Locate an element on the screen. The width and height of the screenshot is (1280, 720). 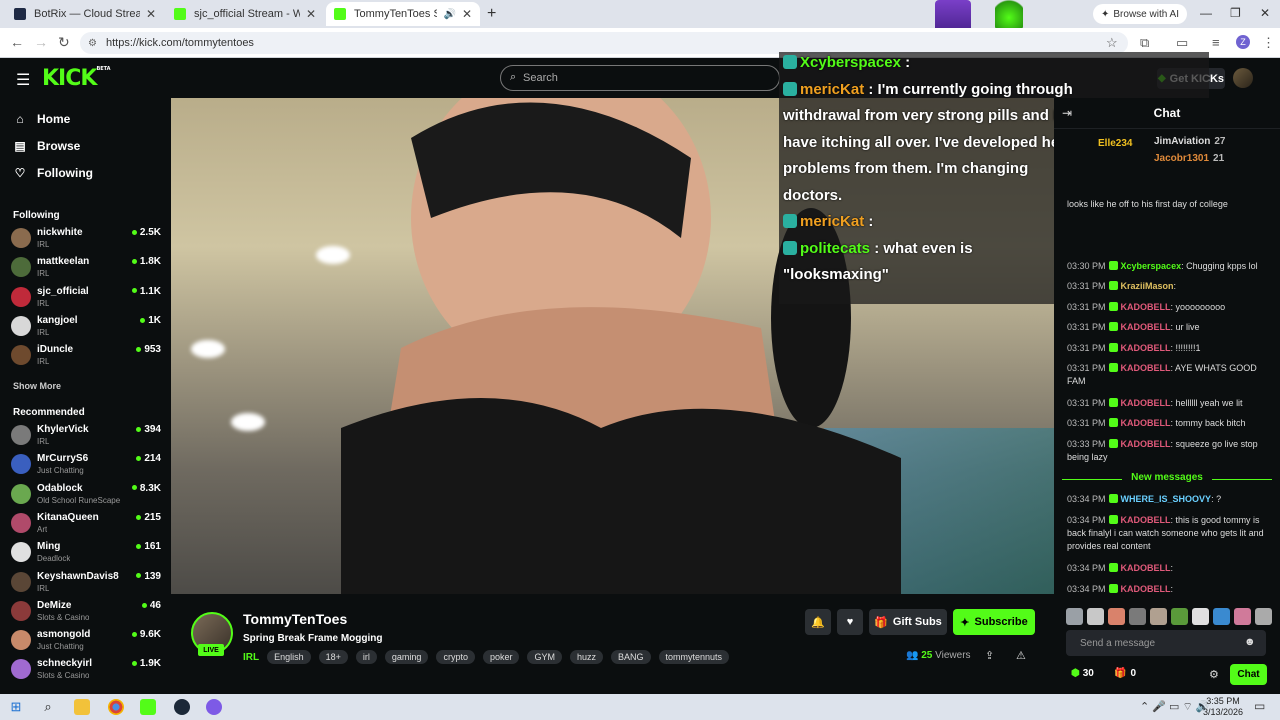
new-tab-button: + is located at coordinates (491, 14).